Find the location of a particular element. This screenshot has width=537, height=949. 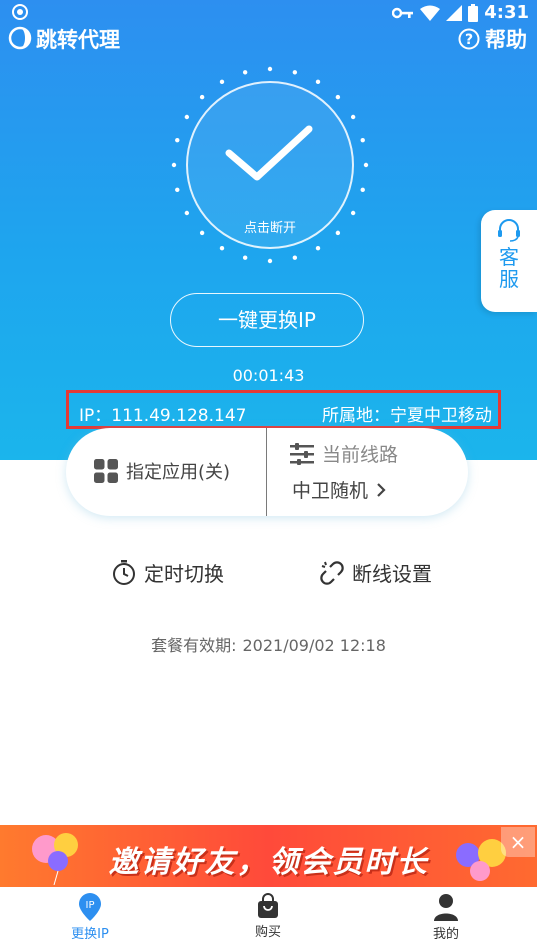

location-info: 所属地：宁夏中卫移动 is located at coordinates (407, 413).